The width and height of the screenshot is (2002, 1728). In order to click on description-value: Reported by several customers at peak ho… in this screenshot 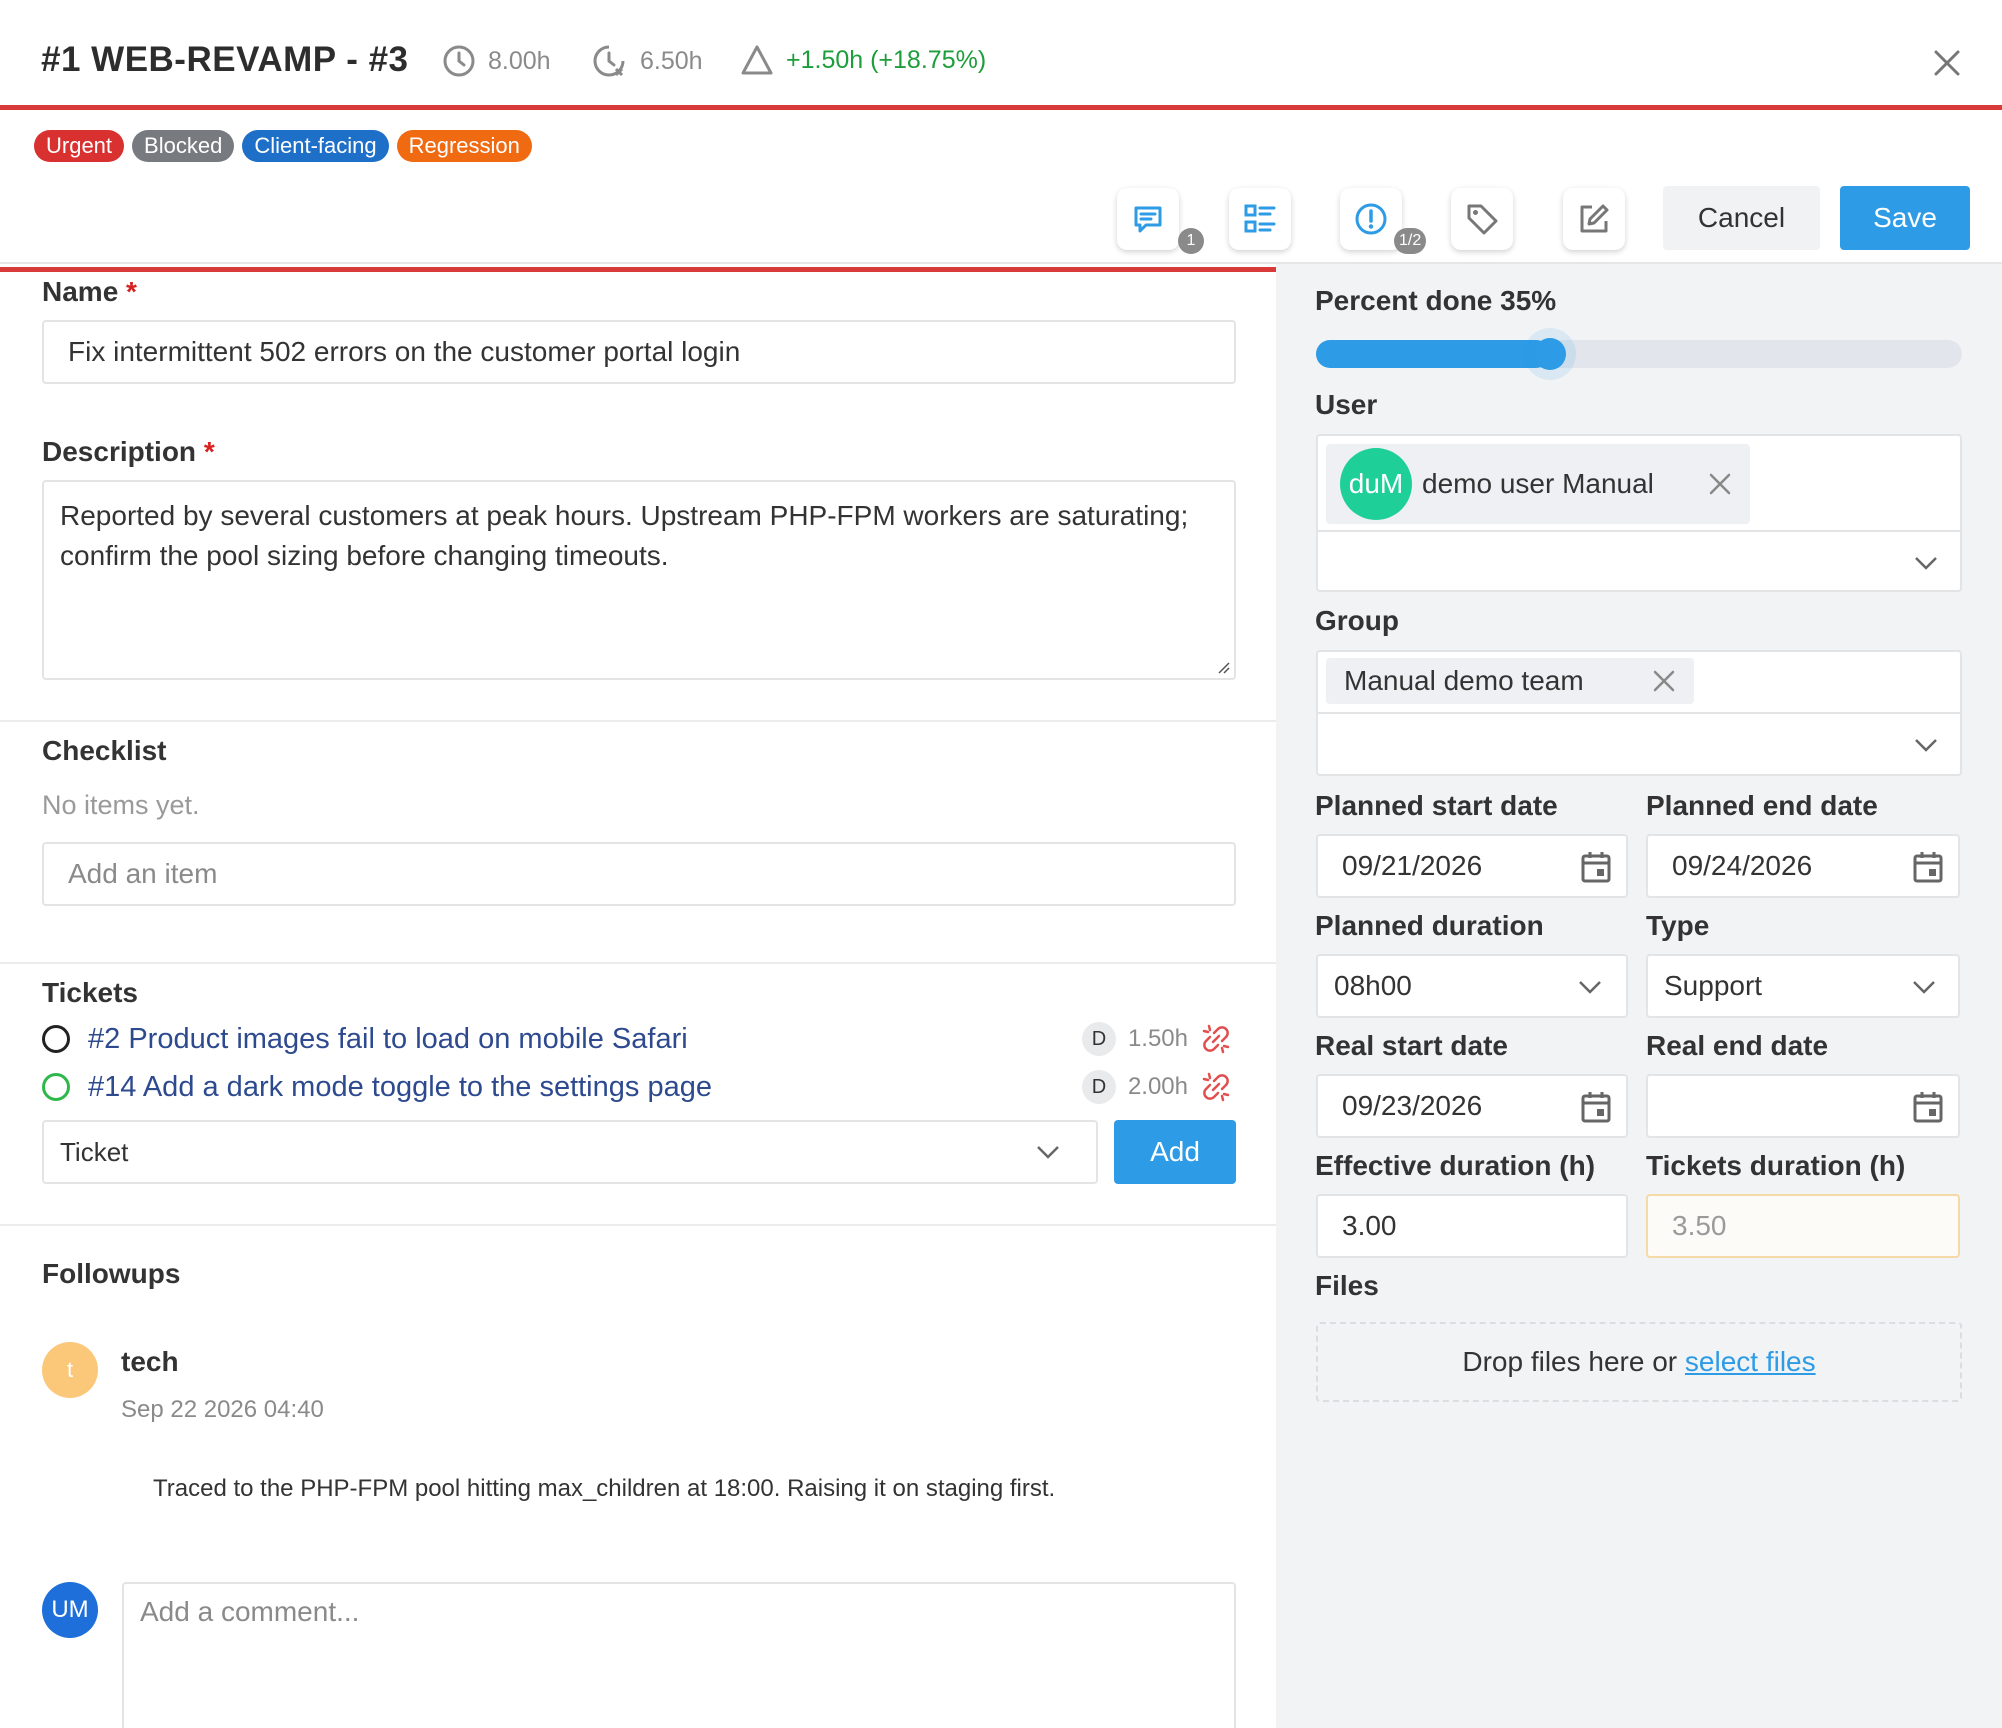, I will do `click(624, 535)`.